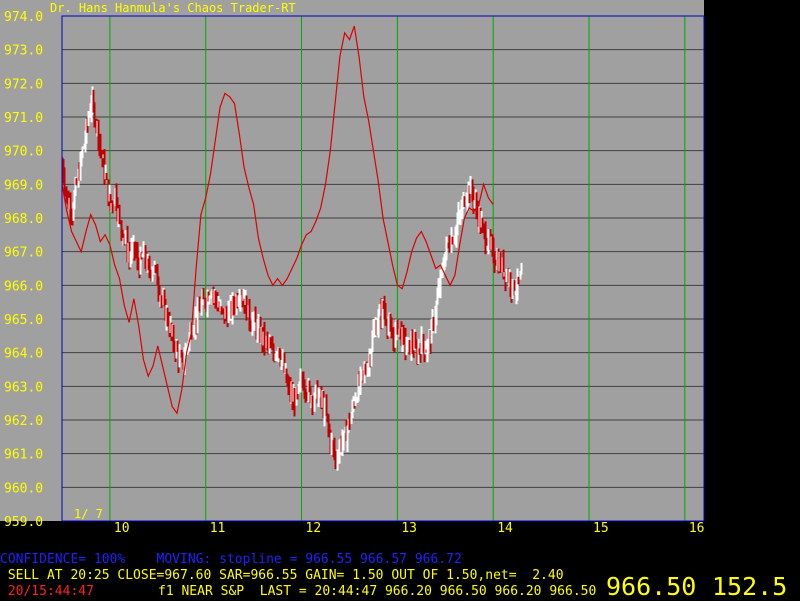 The image size is (800, 601). Describe the element at coordinates (409, 528) in the screenshot. I see `x-tick-label: 13` at that location.